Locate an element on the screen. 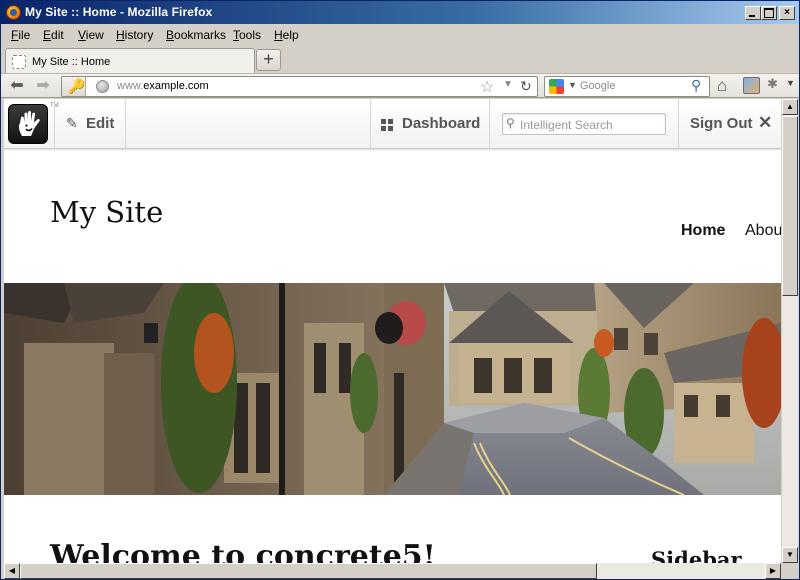 The width and height of the screenshot is (800, 580). edit-button: ✎ Edit is located at coordinates (91, 124).